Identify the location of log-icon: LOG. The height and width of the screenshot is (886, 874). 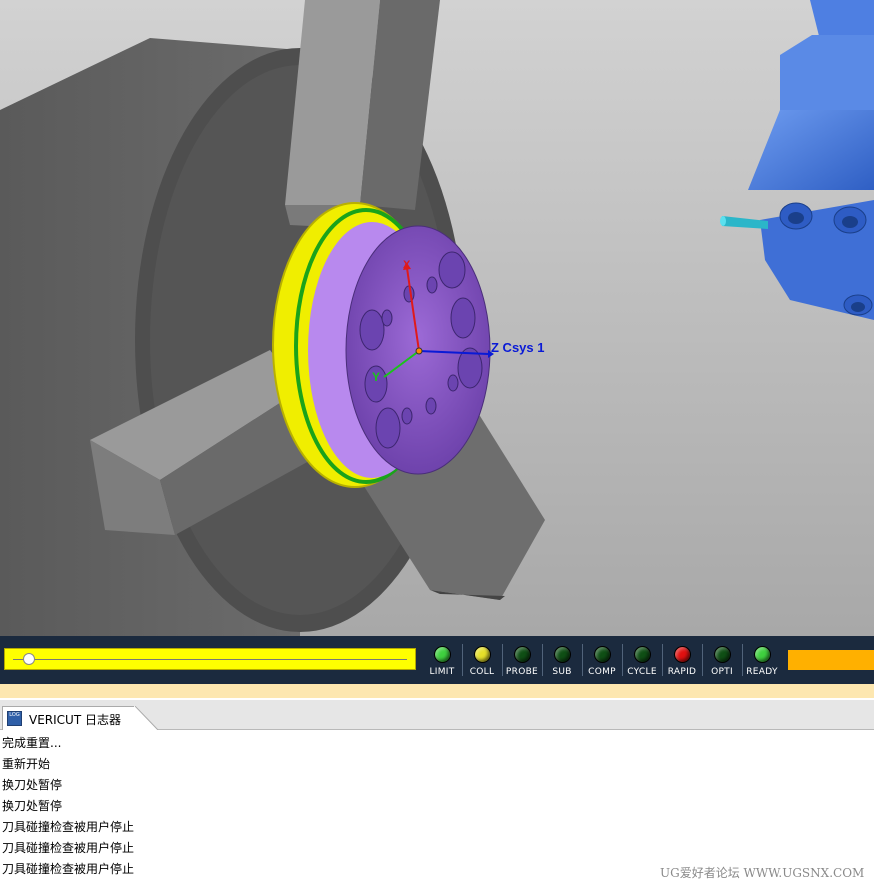
(14, 718).